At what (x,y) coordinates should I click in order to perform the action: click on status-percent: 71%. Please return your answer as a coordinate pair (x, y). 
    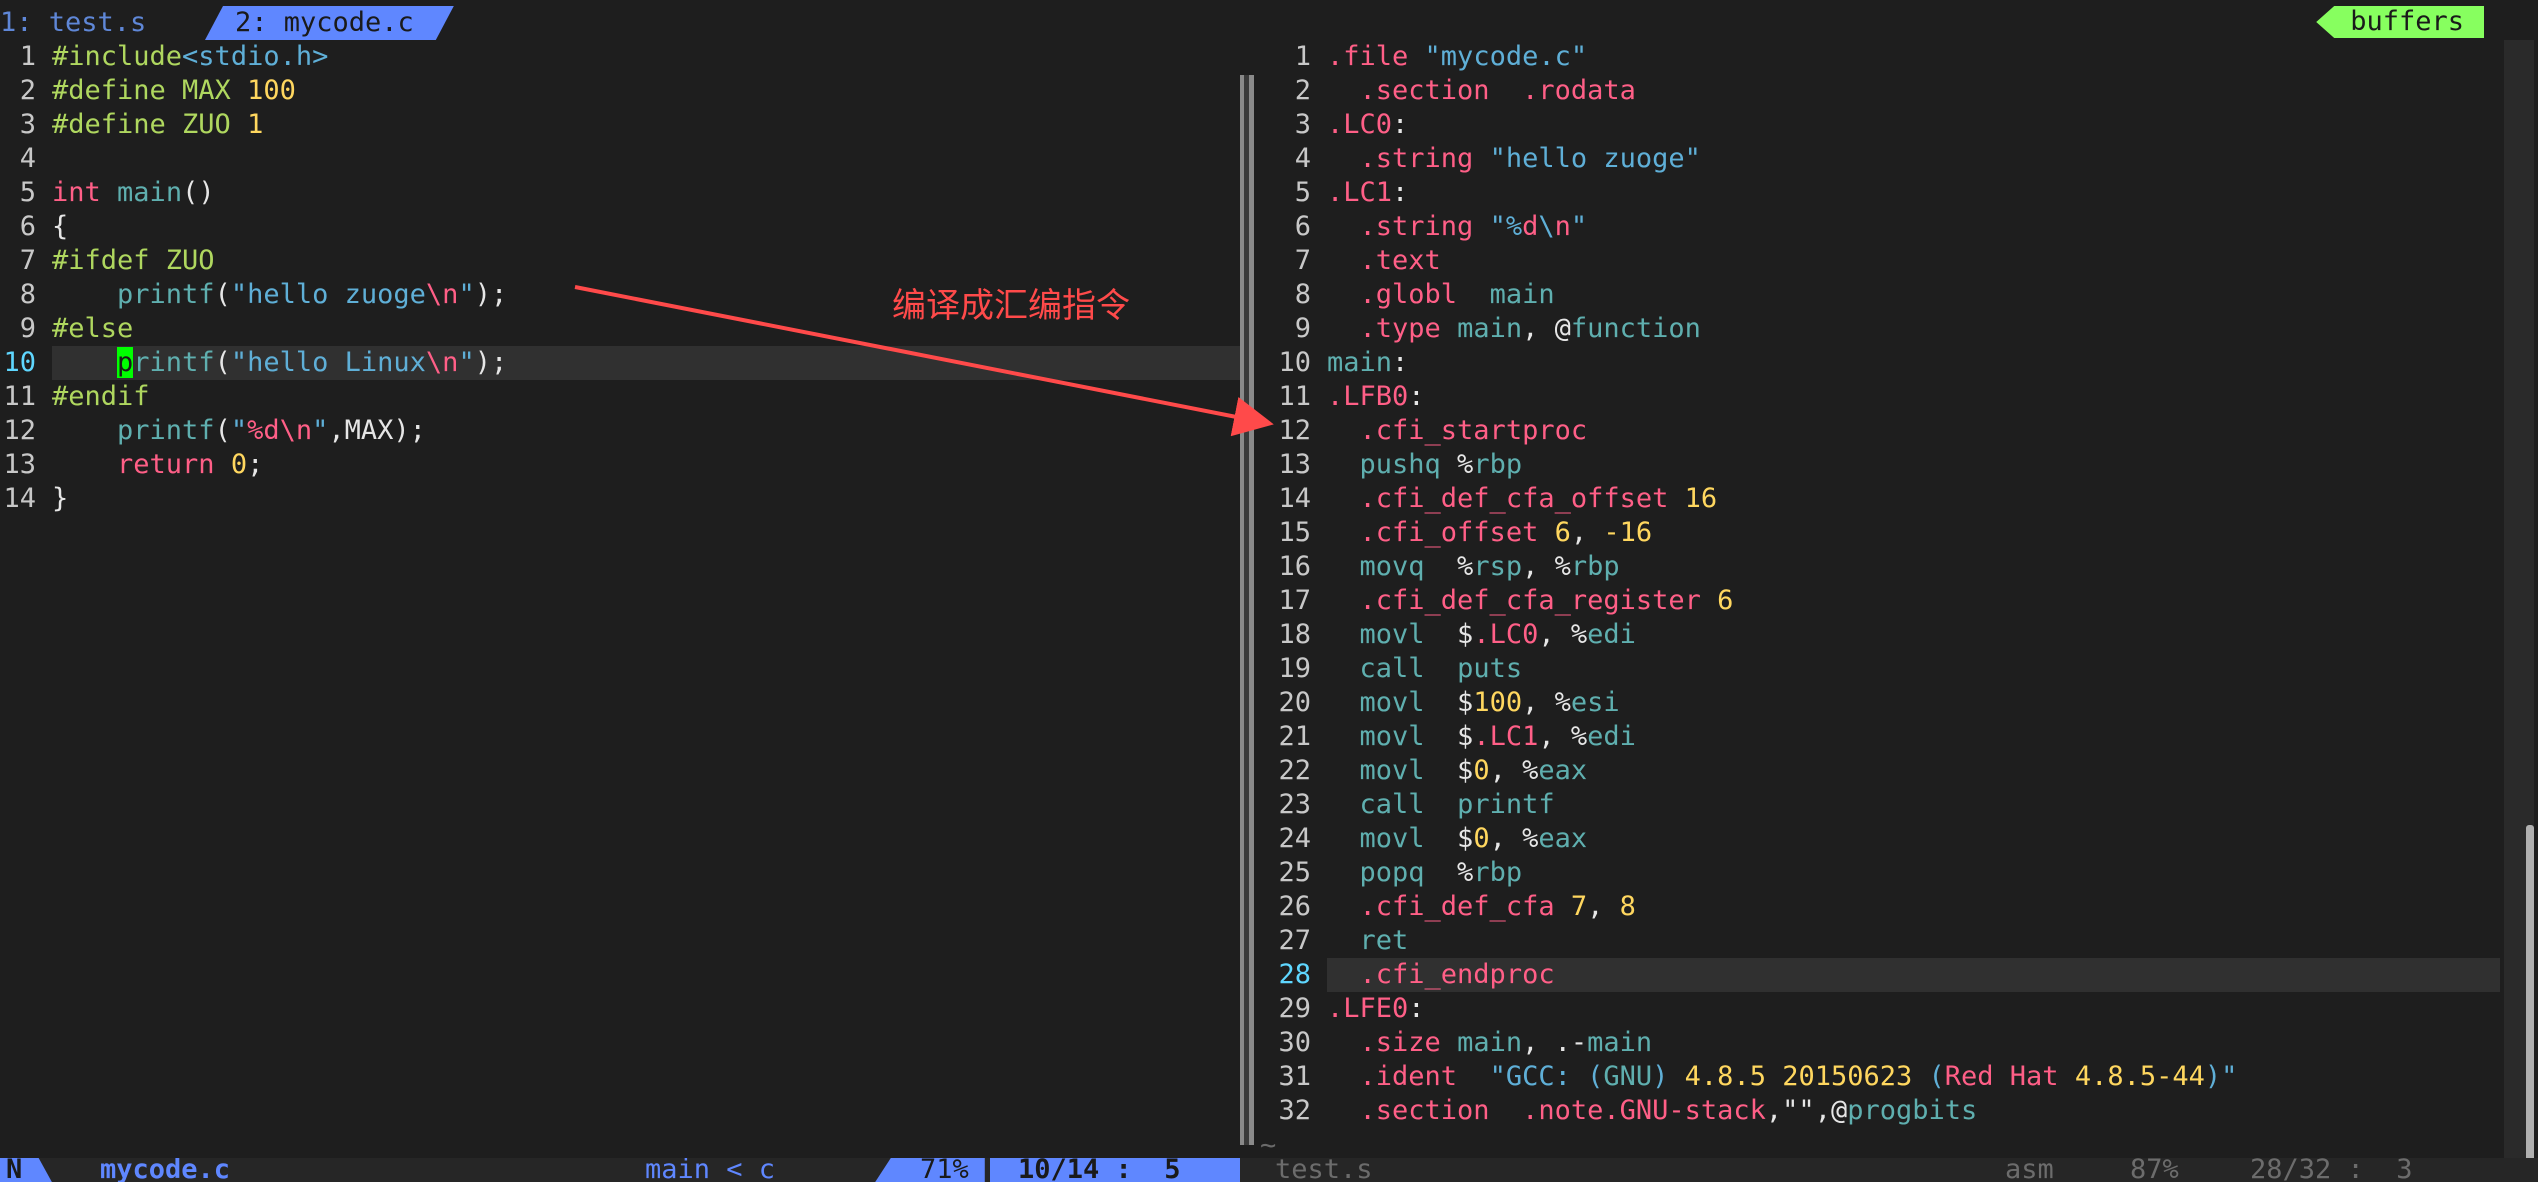
    Looking at the image, I should click on (927, 1170).